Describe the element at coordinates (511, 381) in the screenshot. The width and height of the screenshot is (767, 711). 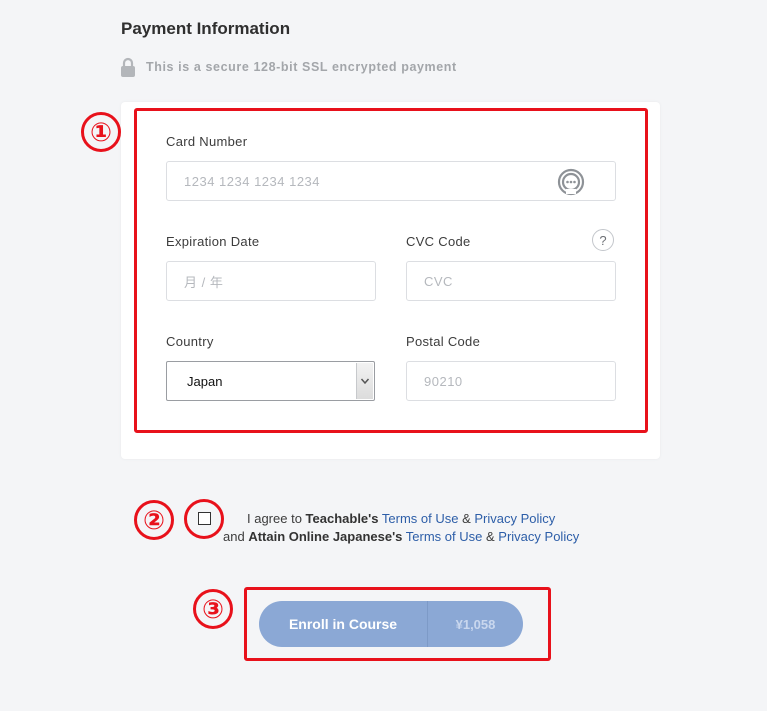
I see `postal-code-input: 90210` at that location.